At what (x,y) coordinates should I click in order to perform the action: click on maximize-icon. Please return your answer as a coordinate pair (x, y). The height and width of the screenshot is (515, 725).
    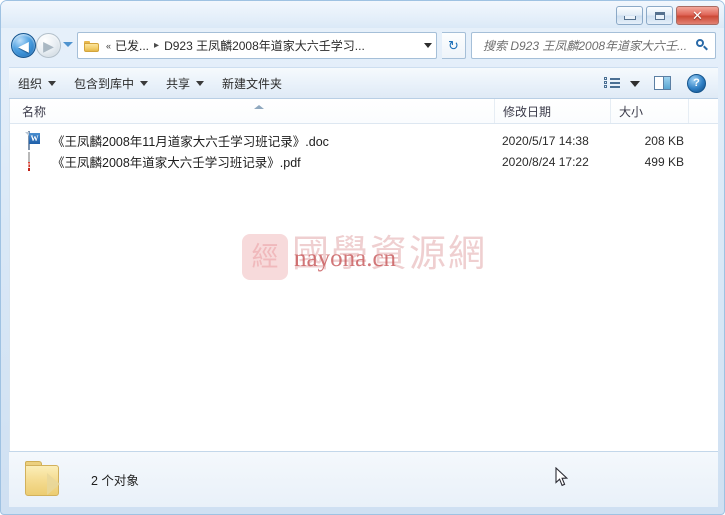
    Looking at the image, I should click on (659, 15).